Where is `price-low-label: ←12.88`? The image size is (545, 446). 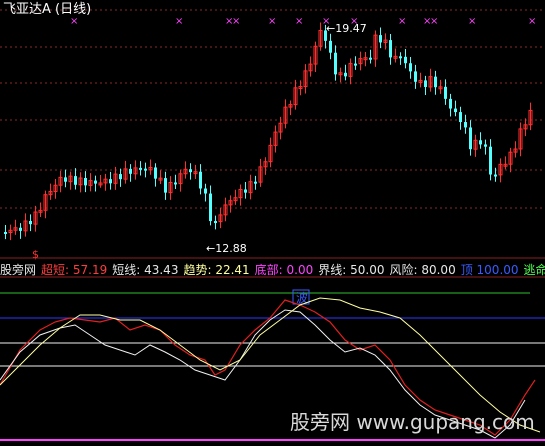 price-low-label: ←12.88 is located at coordinates (226, 248).